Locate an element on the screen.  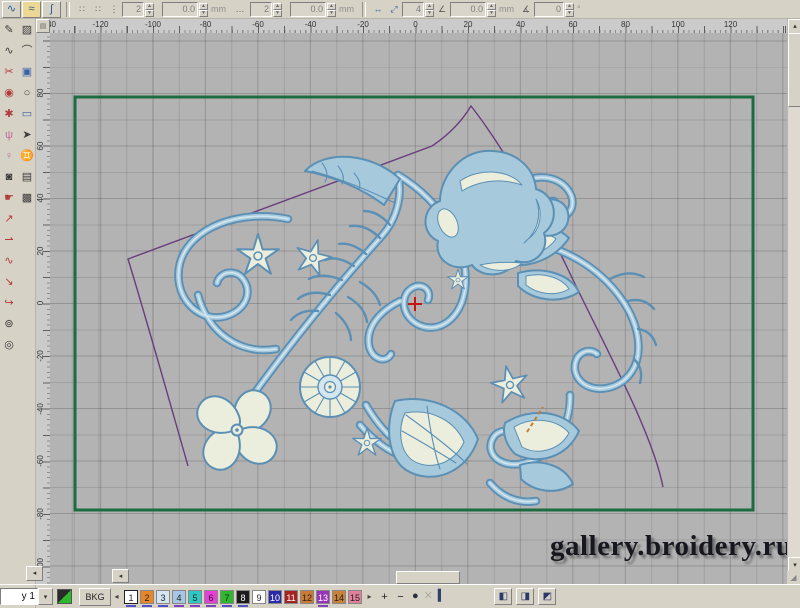
color-swatch-13: 13 is located at coordinates (323, 598).